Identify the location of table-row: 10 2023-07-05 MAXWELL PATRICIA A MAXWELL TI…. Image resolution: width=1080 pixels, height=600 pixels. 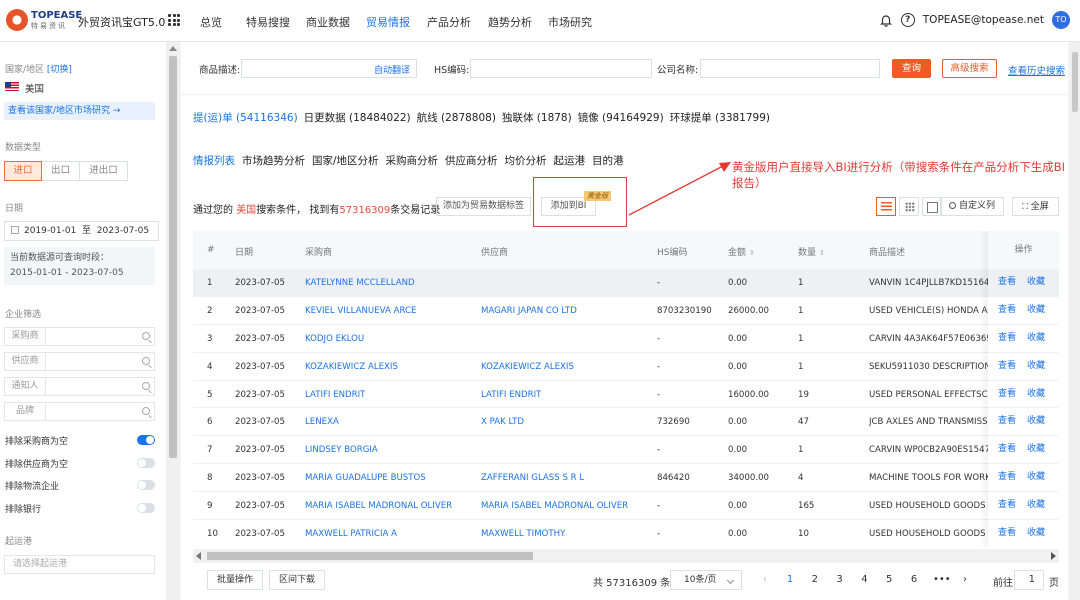
(626, 533).